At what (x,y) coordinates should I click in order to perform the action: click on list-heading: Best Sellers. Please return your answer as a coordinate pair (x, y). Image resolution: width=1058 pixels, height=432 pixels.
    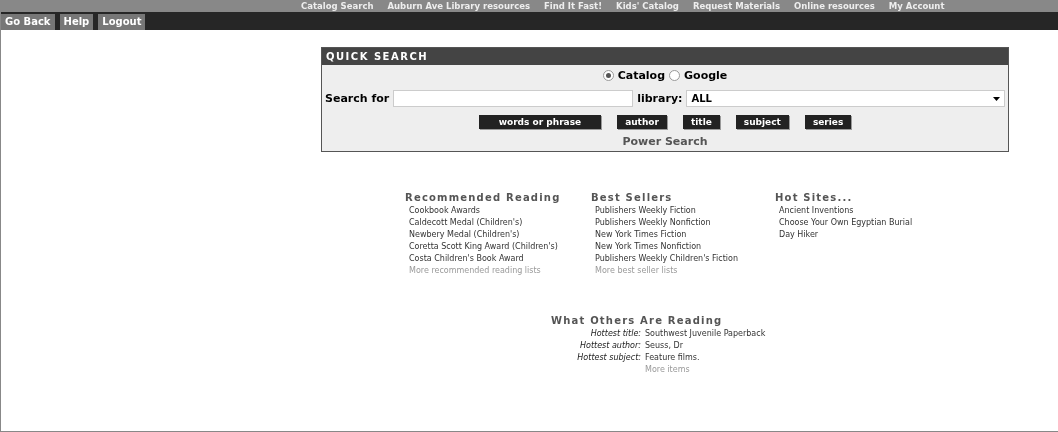
    Looking at the image, I should click on (632, 197).